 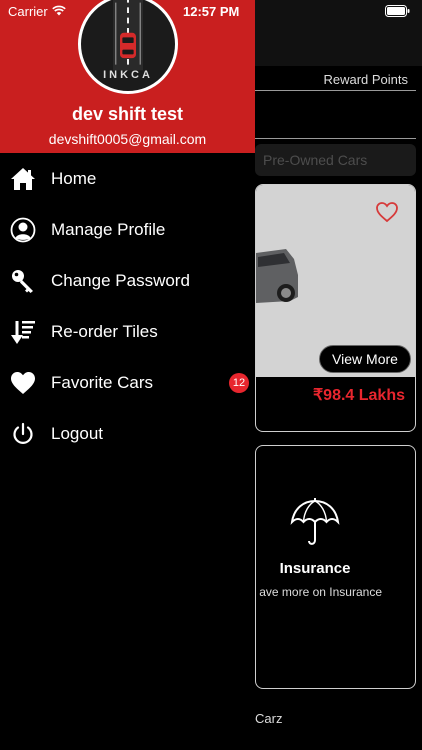 I want to click on menu-item-manage-profile: Manage Profile, so click(x=127, y=229).